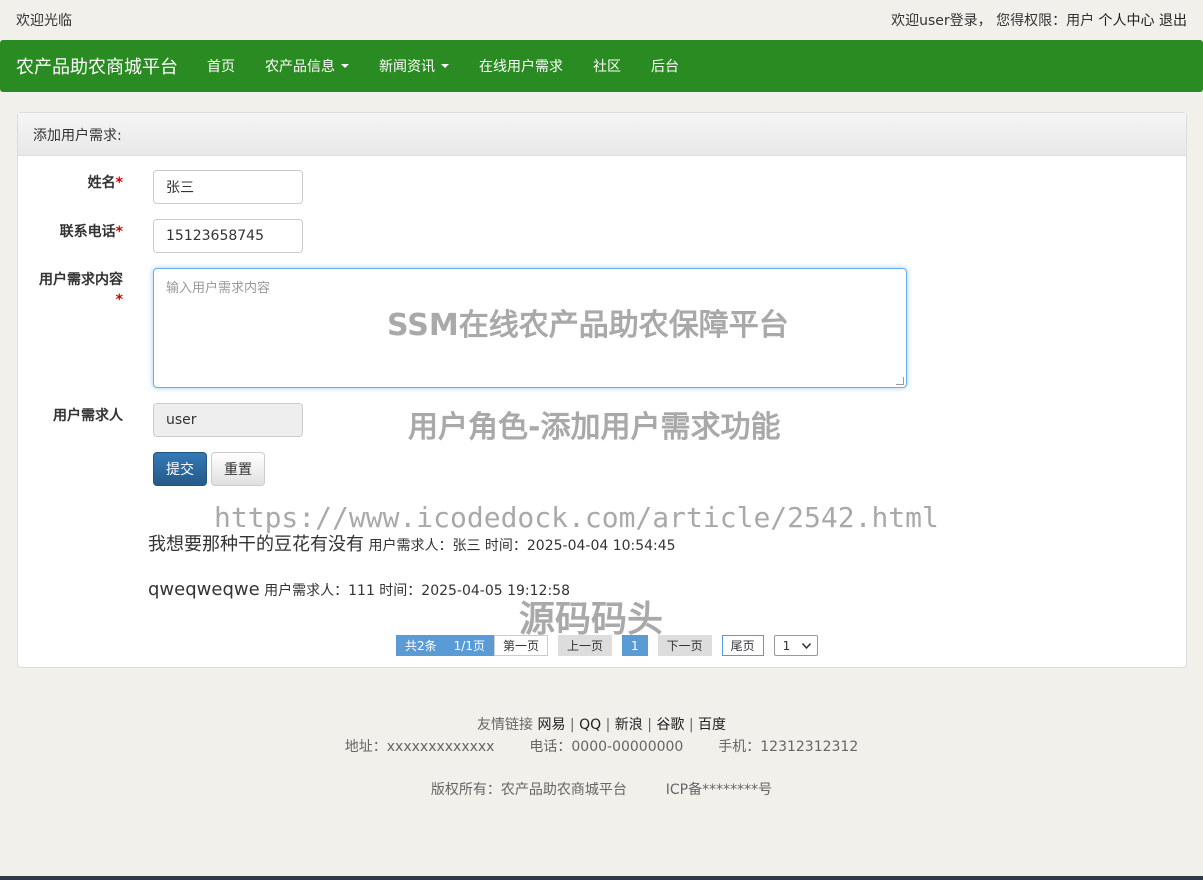 This screenshot has width=1203, height=880. I want to click on footer-address: 地址：xxxxxxxxxxxxx, so click(419, 747).